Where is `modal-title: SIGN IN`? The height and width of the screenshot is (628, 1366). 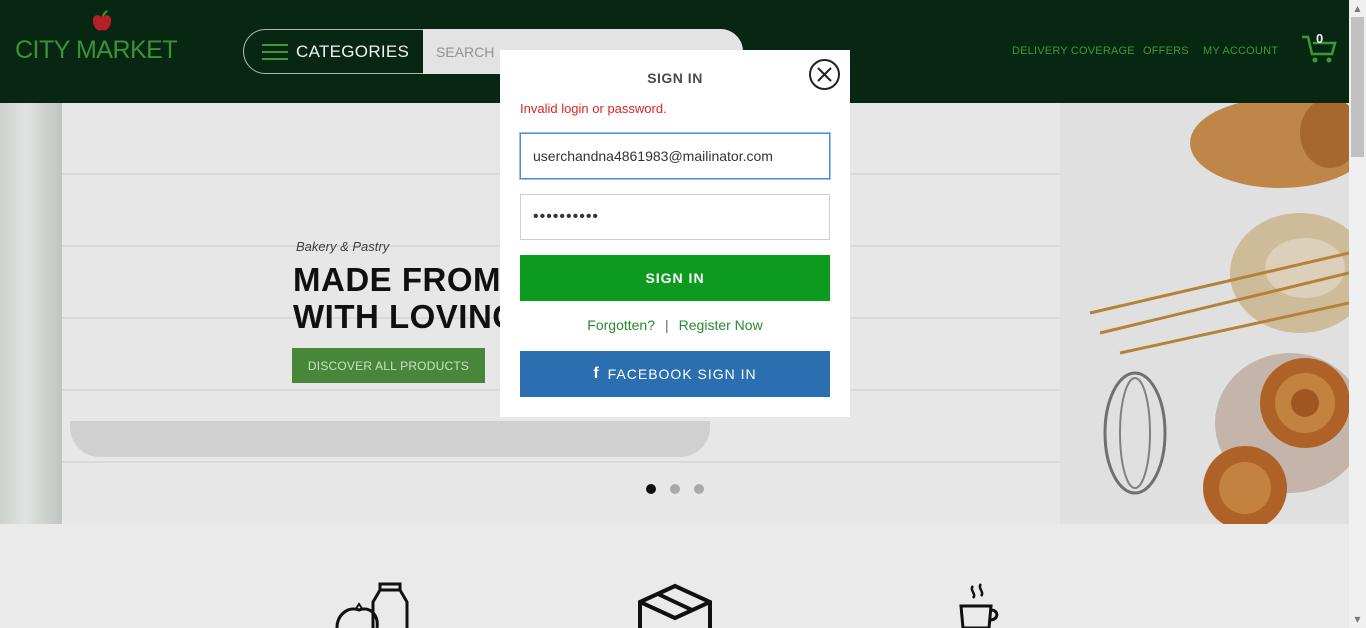
modal-title: SIGN IN is located at coordinates (675, 78).